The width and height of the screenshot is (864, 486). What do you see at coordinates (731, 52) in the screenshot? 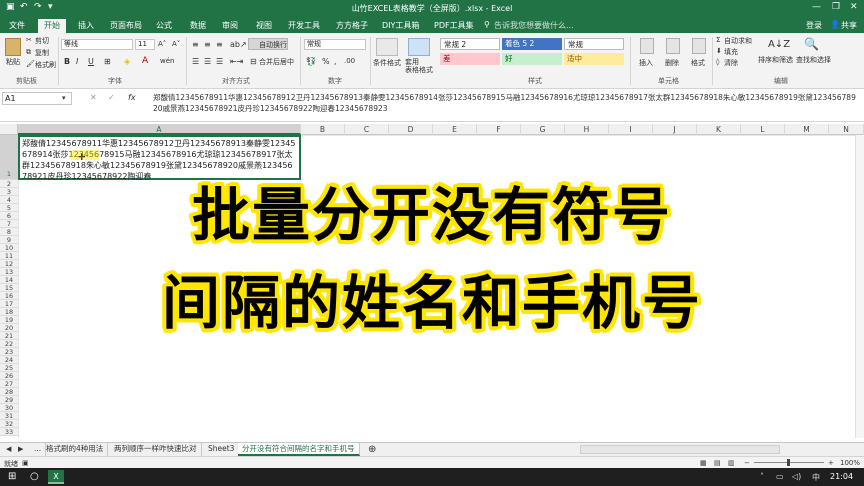
I see `fill-button: 填充` at bounding box center [731, 52].